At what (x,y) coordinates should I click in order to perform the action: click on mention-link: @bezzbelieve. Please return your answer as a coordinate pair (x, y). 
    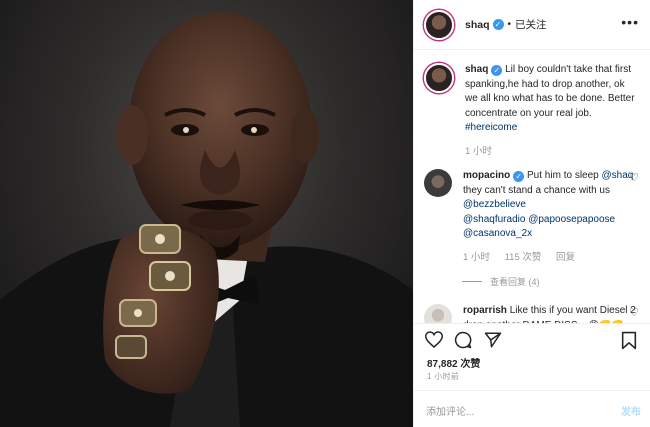
    Looking at the image, I should click on (494, 204).